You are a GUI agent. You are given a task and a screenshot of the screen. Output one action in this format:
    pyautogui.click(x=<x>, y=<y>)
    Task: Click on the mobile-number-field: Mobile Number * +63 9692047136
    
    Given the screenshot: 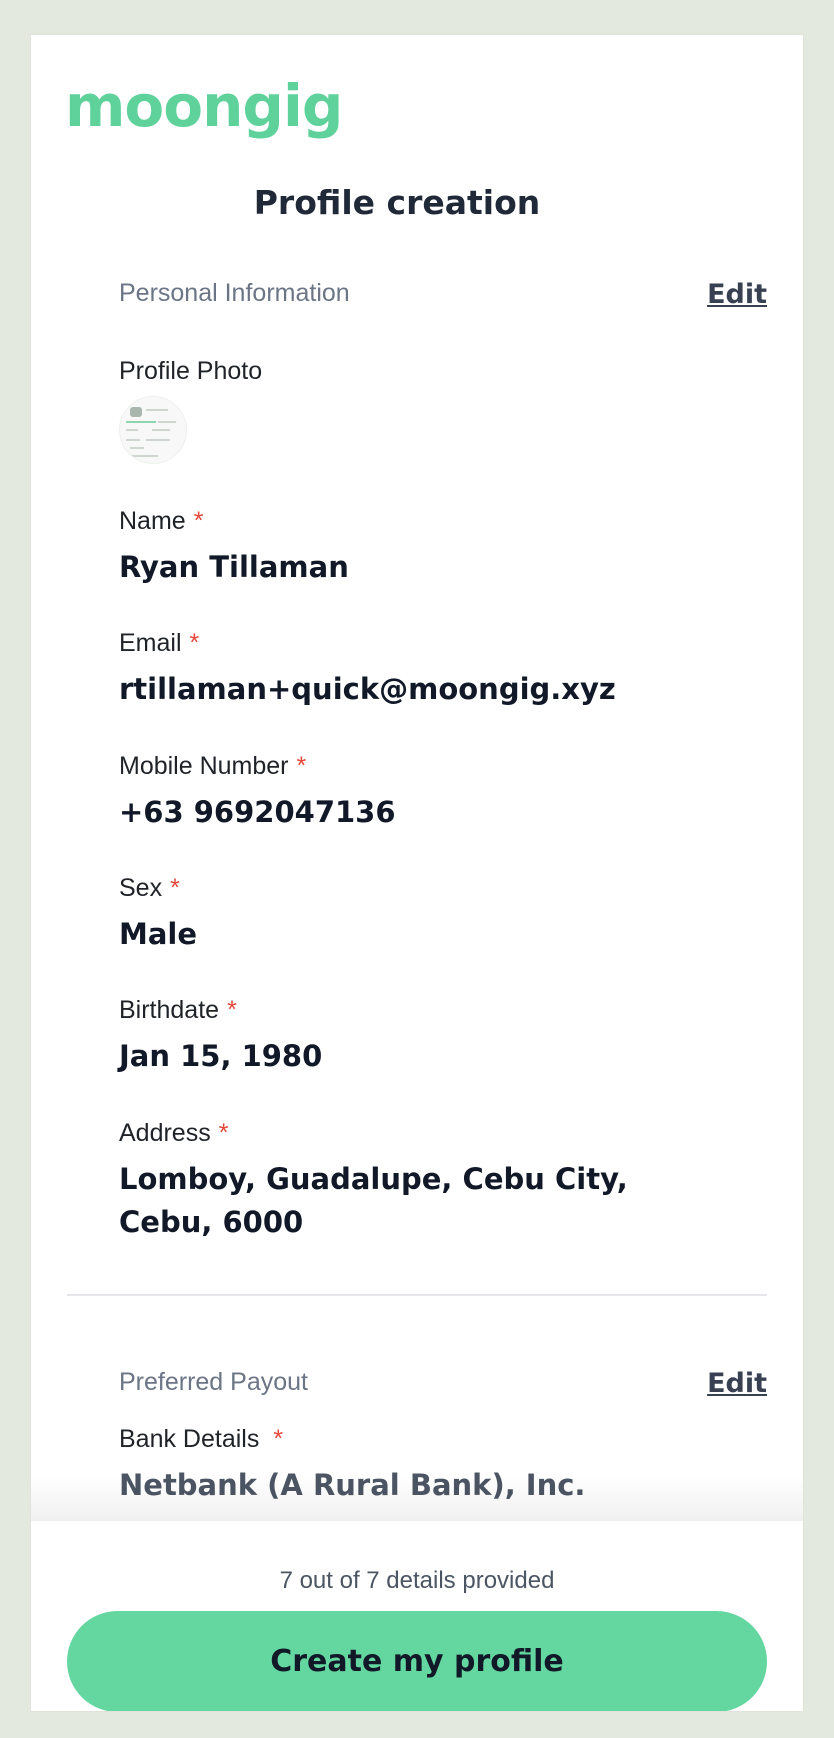 What is the action you would take?
    pyautogui.click(x=421, y=793)
    